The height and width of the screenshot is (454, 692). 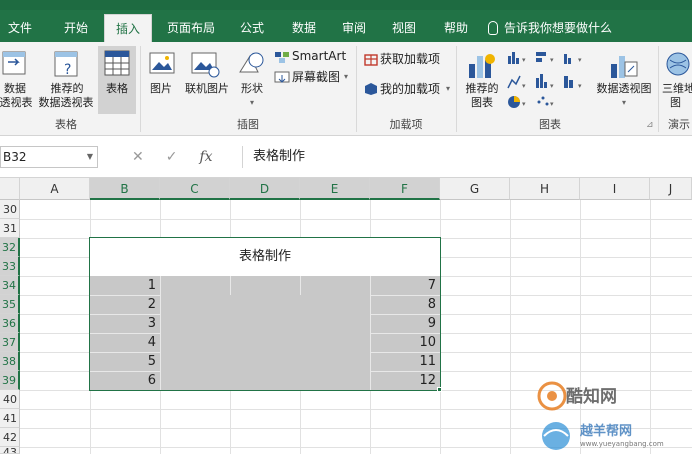 What do you see at coordinates (558, 28) in the screenshot?
I see `tell-me-text: 告诉我你想要做什么` at bounding box center [558, 28].